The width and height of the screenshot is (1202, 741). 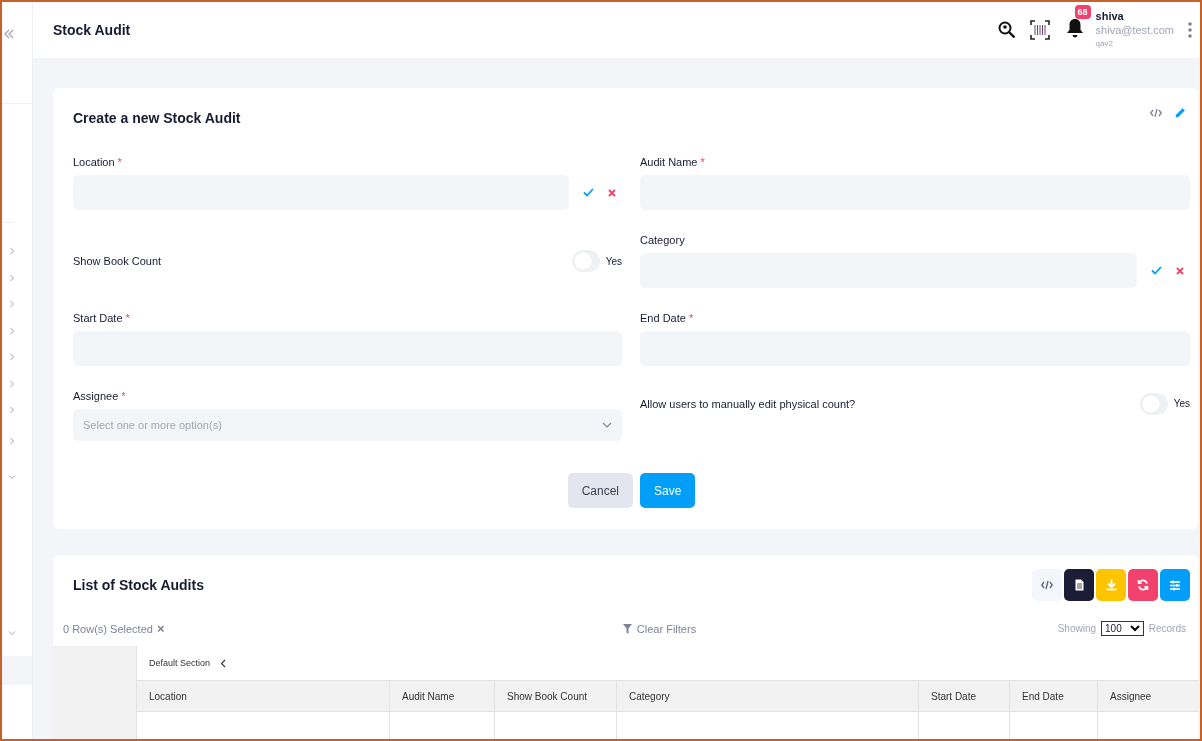 What do you see at coordinates (108, 628) in the screenshot?
I see `selected-rows-count: 0 Row(s) Selected` at bounding box center [108, 628].